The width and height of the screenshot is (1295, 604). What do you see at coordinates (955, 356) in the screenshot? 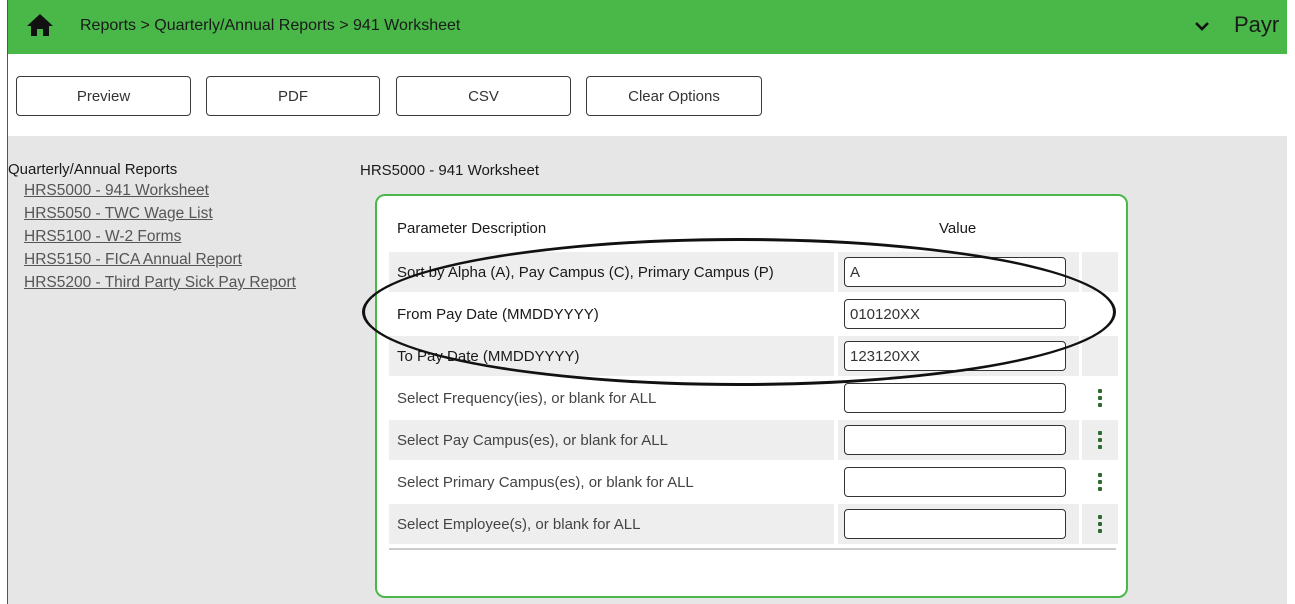
I see `to-pay-date-input` at bounding box center [955, 356].